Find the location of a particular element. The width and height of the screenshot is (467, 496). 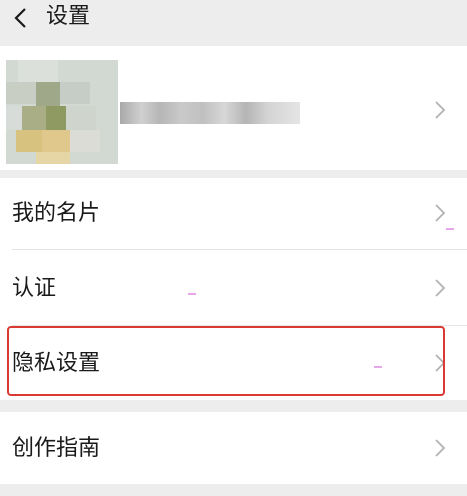

menu-item-label: 创作指南 is located at coordinates (56, 448).